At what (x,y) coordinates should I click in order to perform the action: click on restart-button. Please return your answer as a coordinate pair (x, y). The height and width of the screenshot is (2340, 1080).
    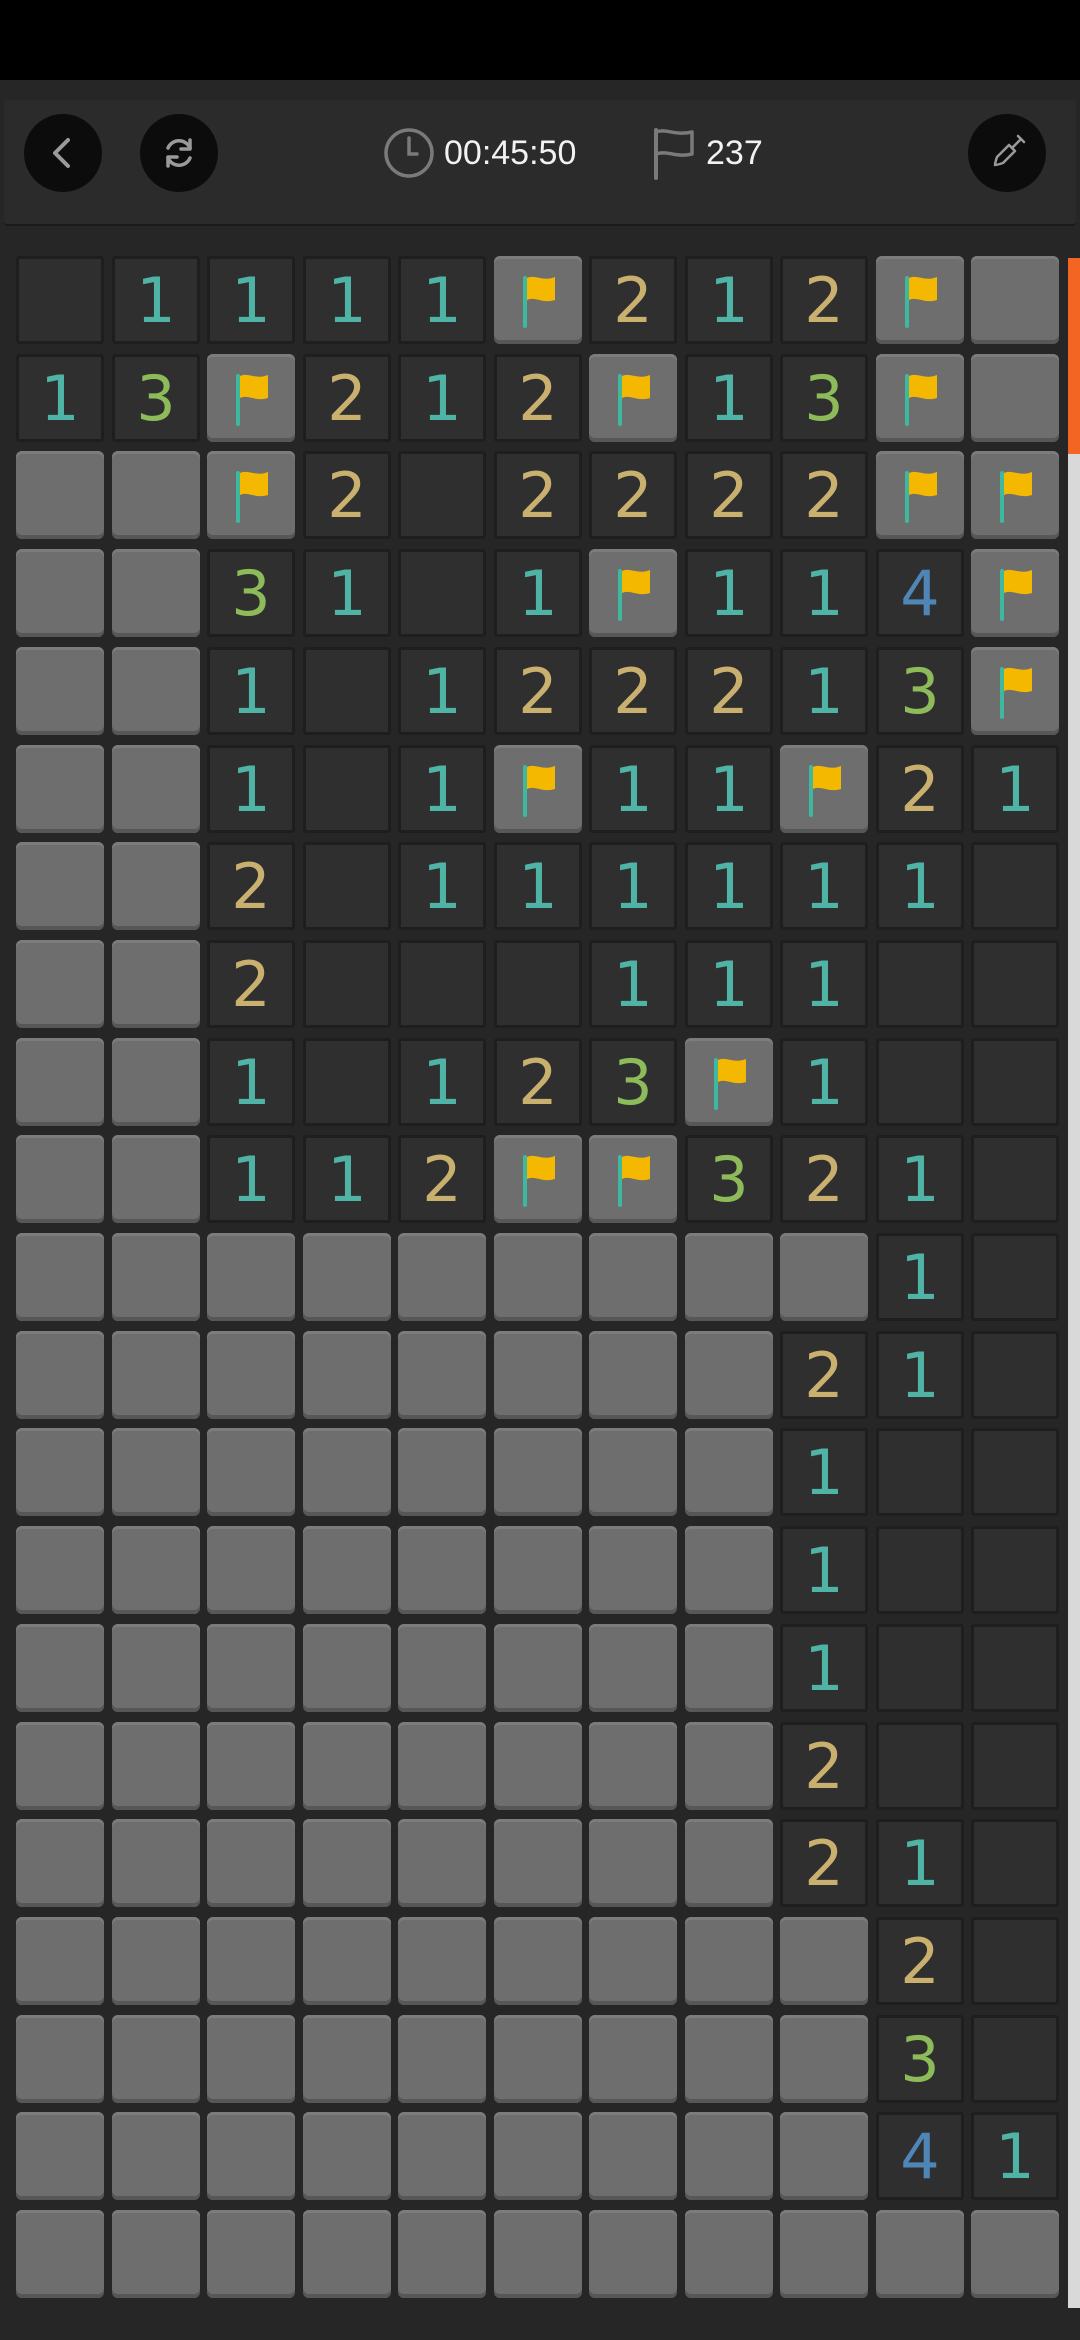
    Looking at the image, I should click on (179, 153).